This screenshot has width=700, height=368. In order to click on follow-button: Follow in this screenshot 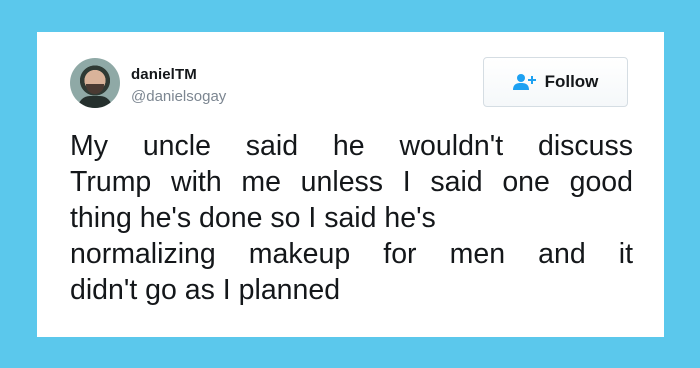, I will do `click(555, 82)`.